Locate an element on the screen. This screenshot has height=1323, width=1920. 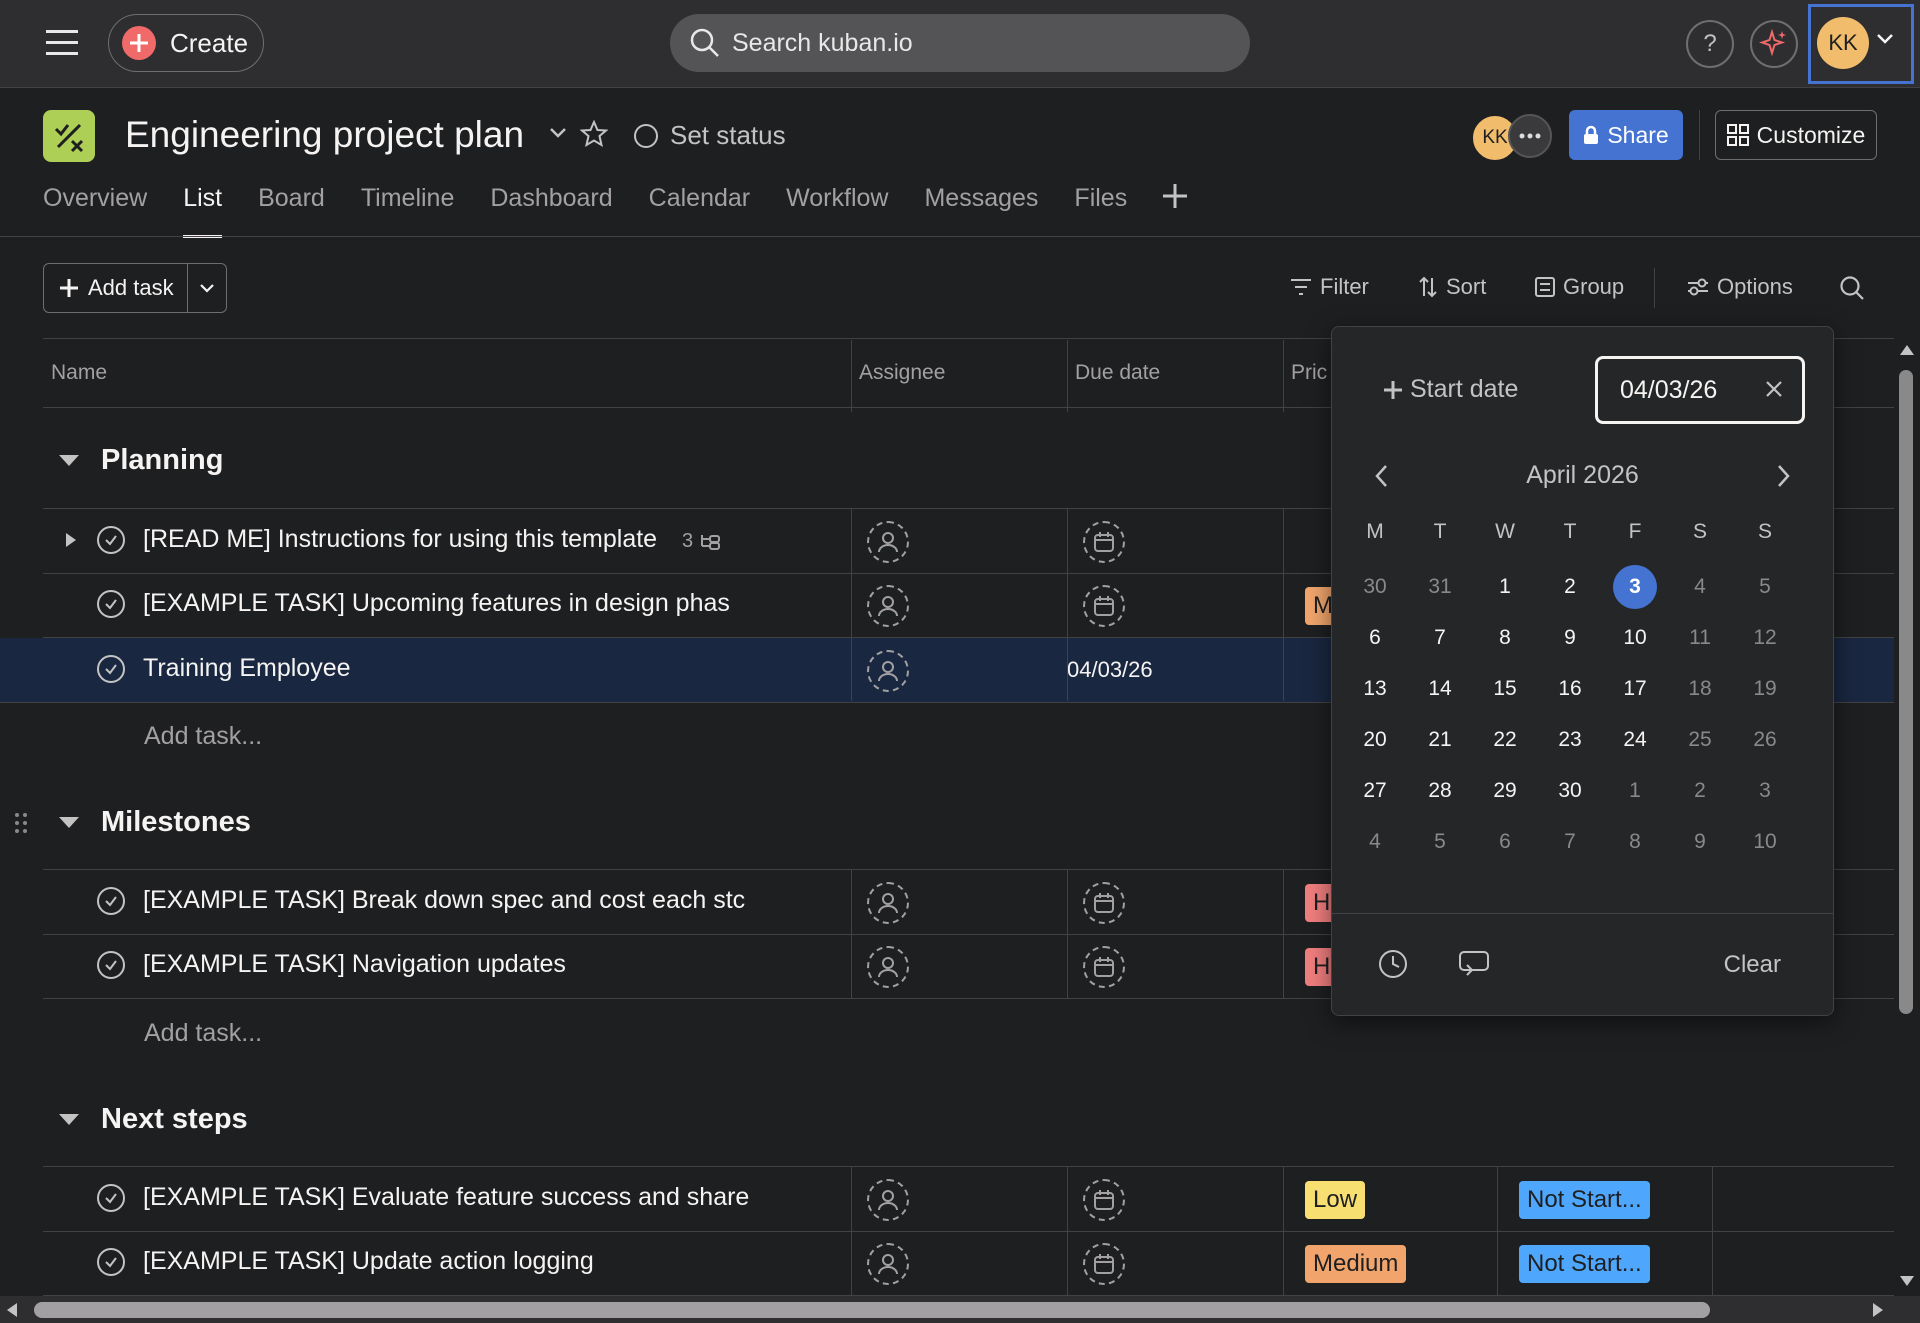
add-task-dropdown-chevron-icon is located at coordinates (207, 288).